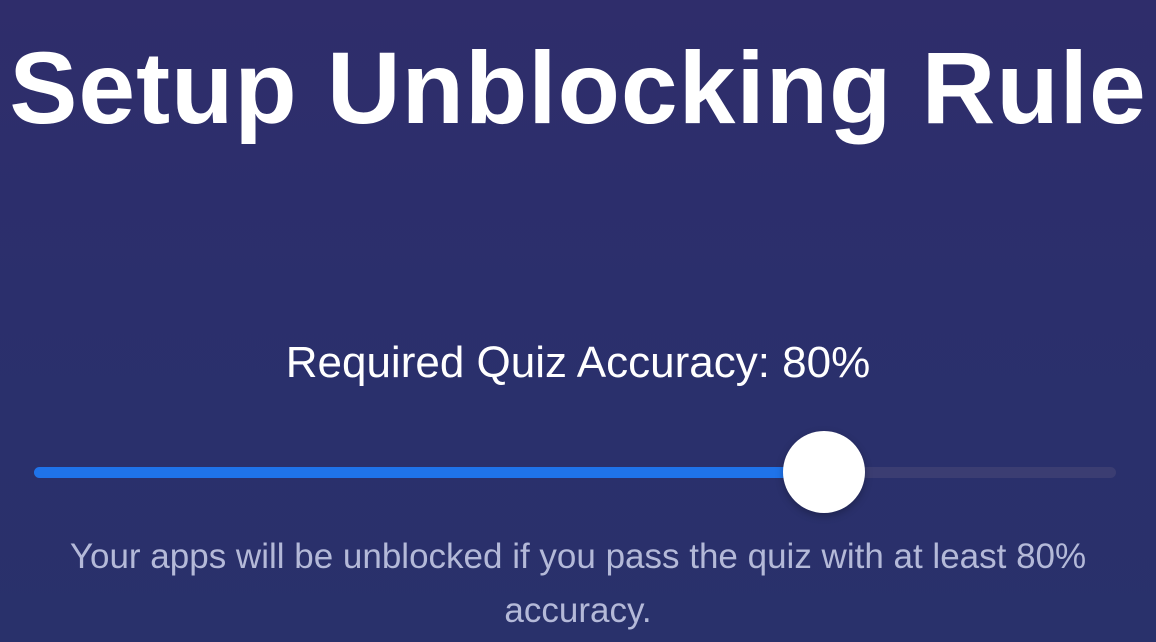  What do you see at coordinates (429, 472) in the screenshot?
I see `slider-fill` at bounding box center [429, 472].